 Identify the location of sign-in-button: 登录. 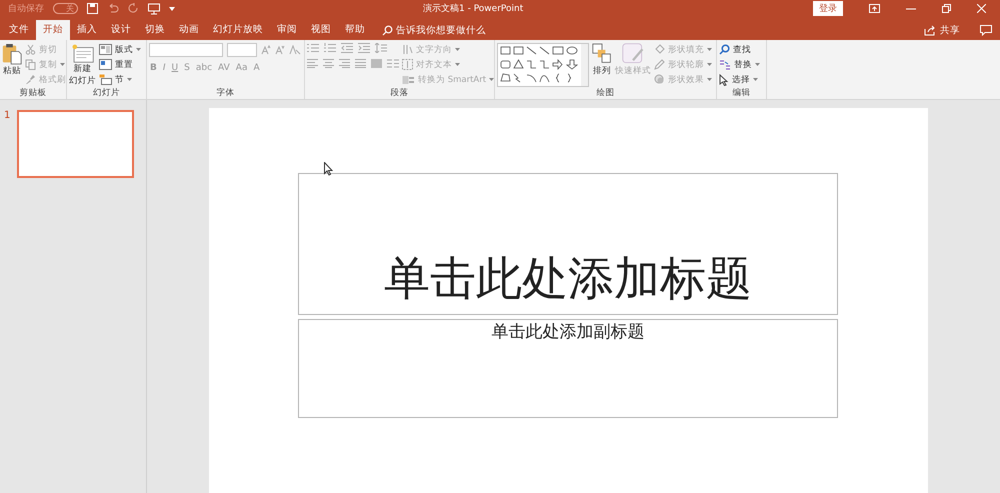
(828, 8).